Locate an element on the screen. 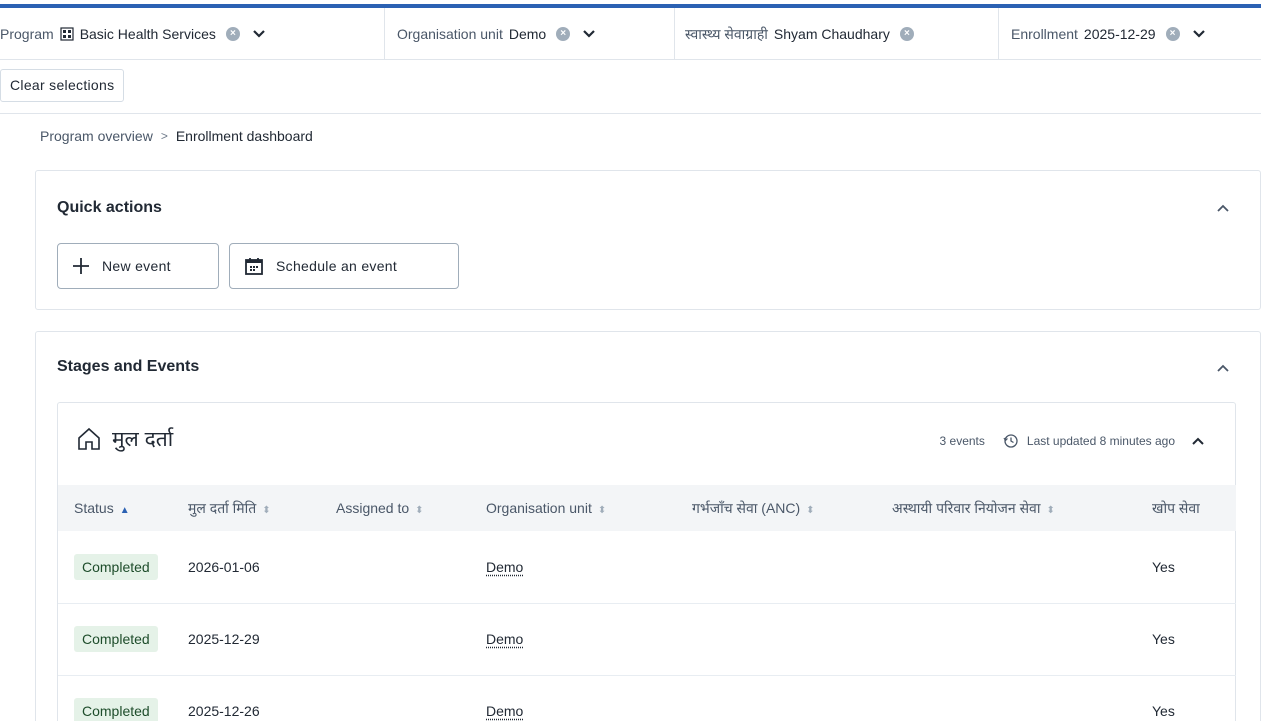 This screenshot has height=721, width=1261. event-date: 2025-12-29 is located at coordinates (246, 639).